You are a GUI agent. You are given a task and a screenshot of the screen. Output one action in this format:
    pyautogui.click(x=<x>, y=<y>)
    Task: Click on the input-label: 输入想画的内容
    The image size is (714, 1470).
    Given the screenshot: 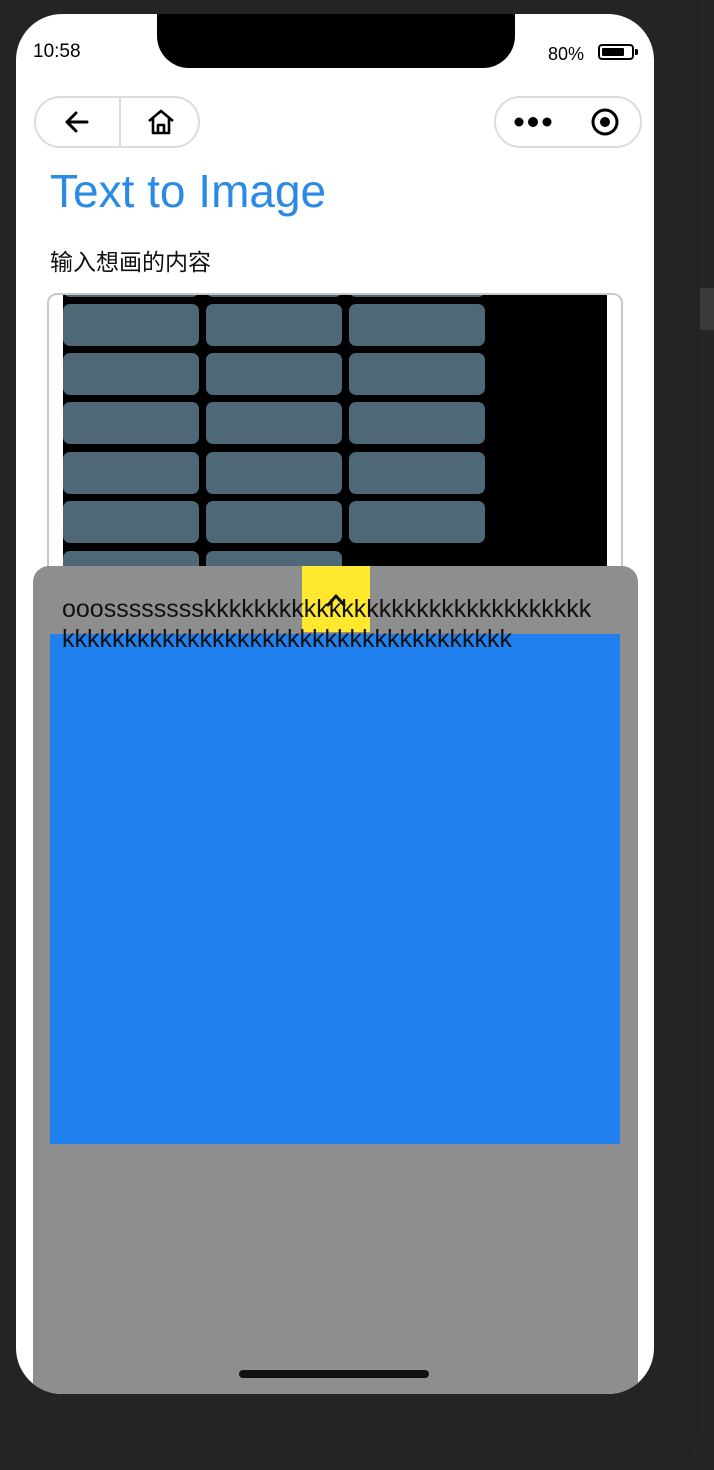 What is the action you would take?
    pyautogui.click(x=130, y=263)
    